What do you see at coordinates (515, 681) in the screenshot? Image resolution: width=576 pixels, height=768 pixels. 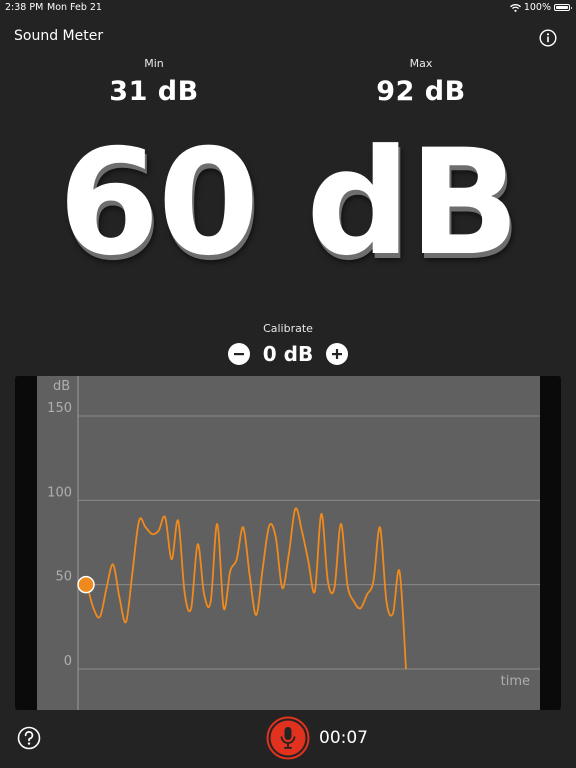 I see `x-axis-label: time` at bounding box center [515, 681].